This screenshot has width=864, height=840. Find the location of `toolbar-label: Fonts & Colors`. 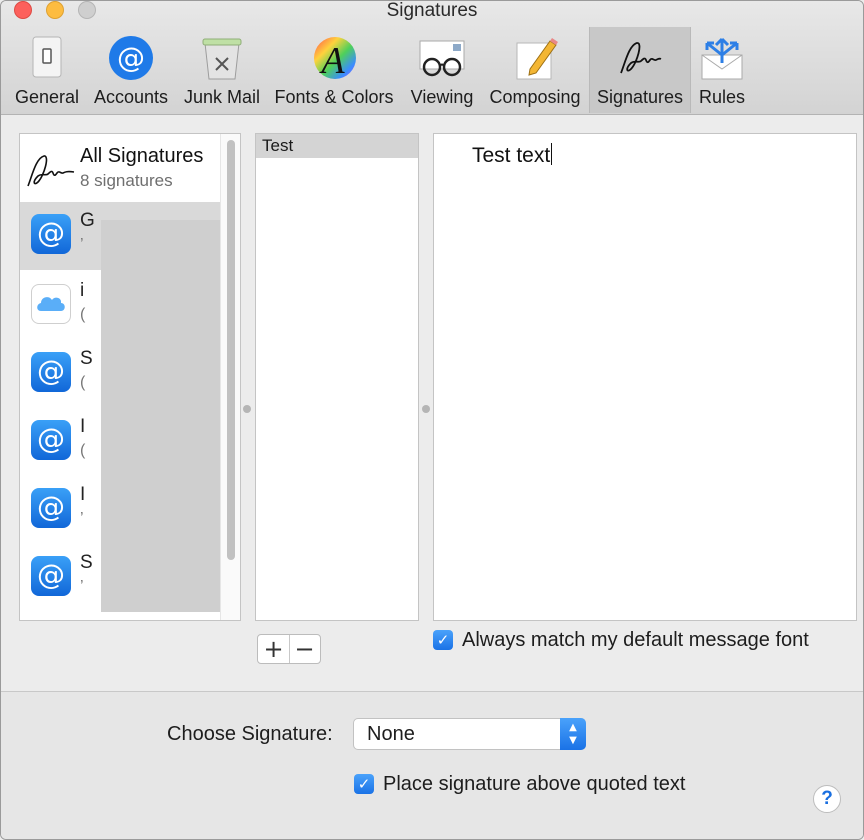

toolbar-label: Fonts & Colors is located at coordinates (334, 97).